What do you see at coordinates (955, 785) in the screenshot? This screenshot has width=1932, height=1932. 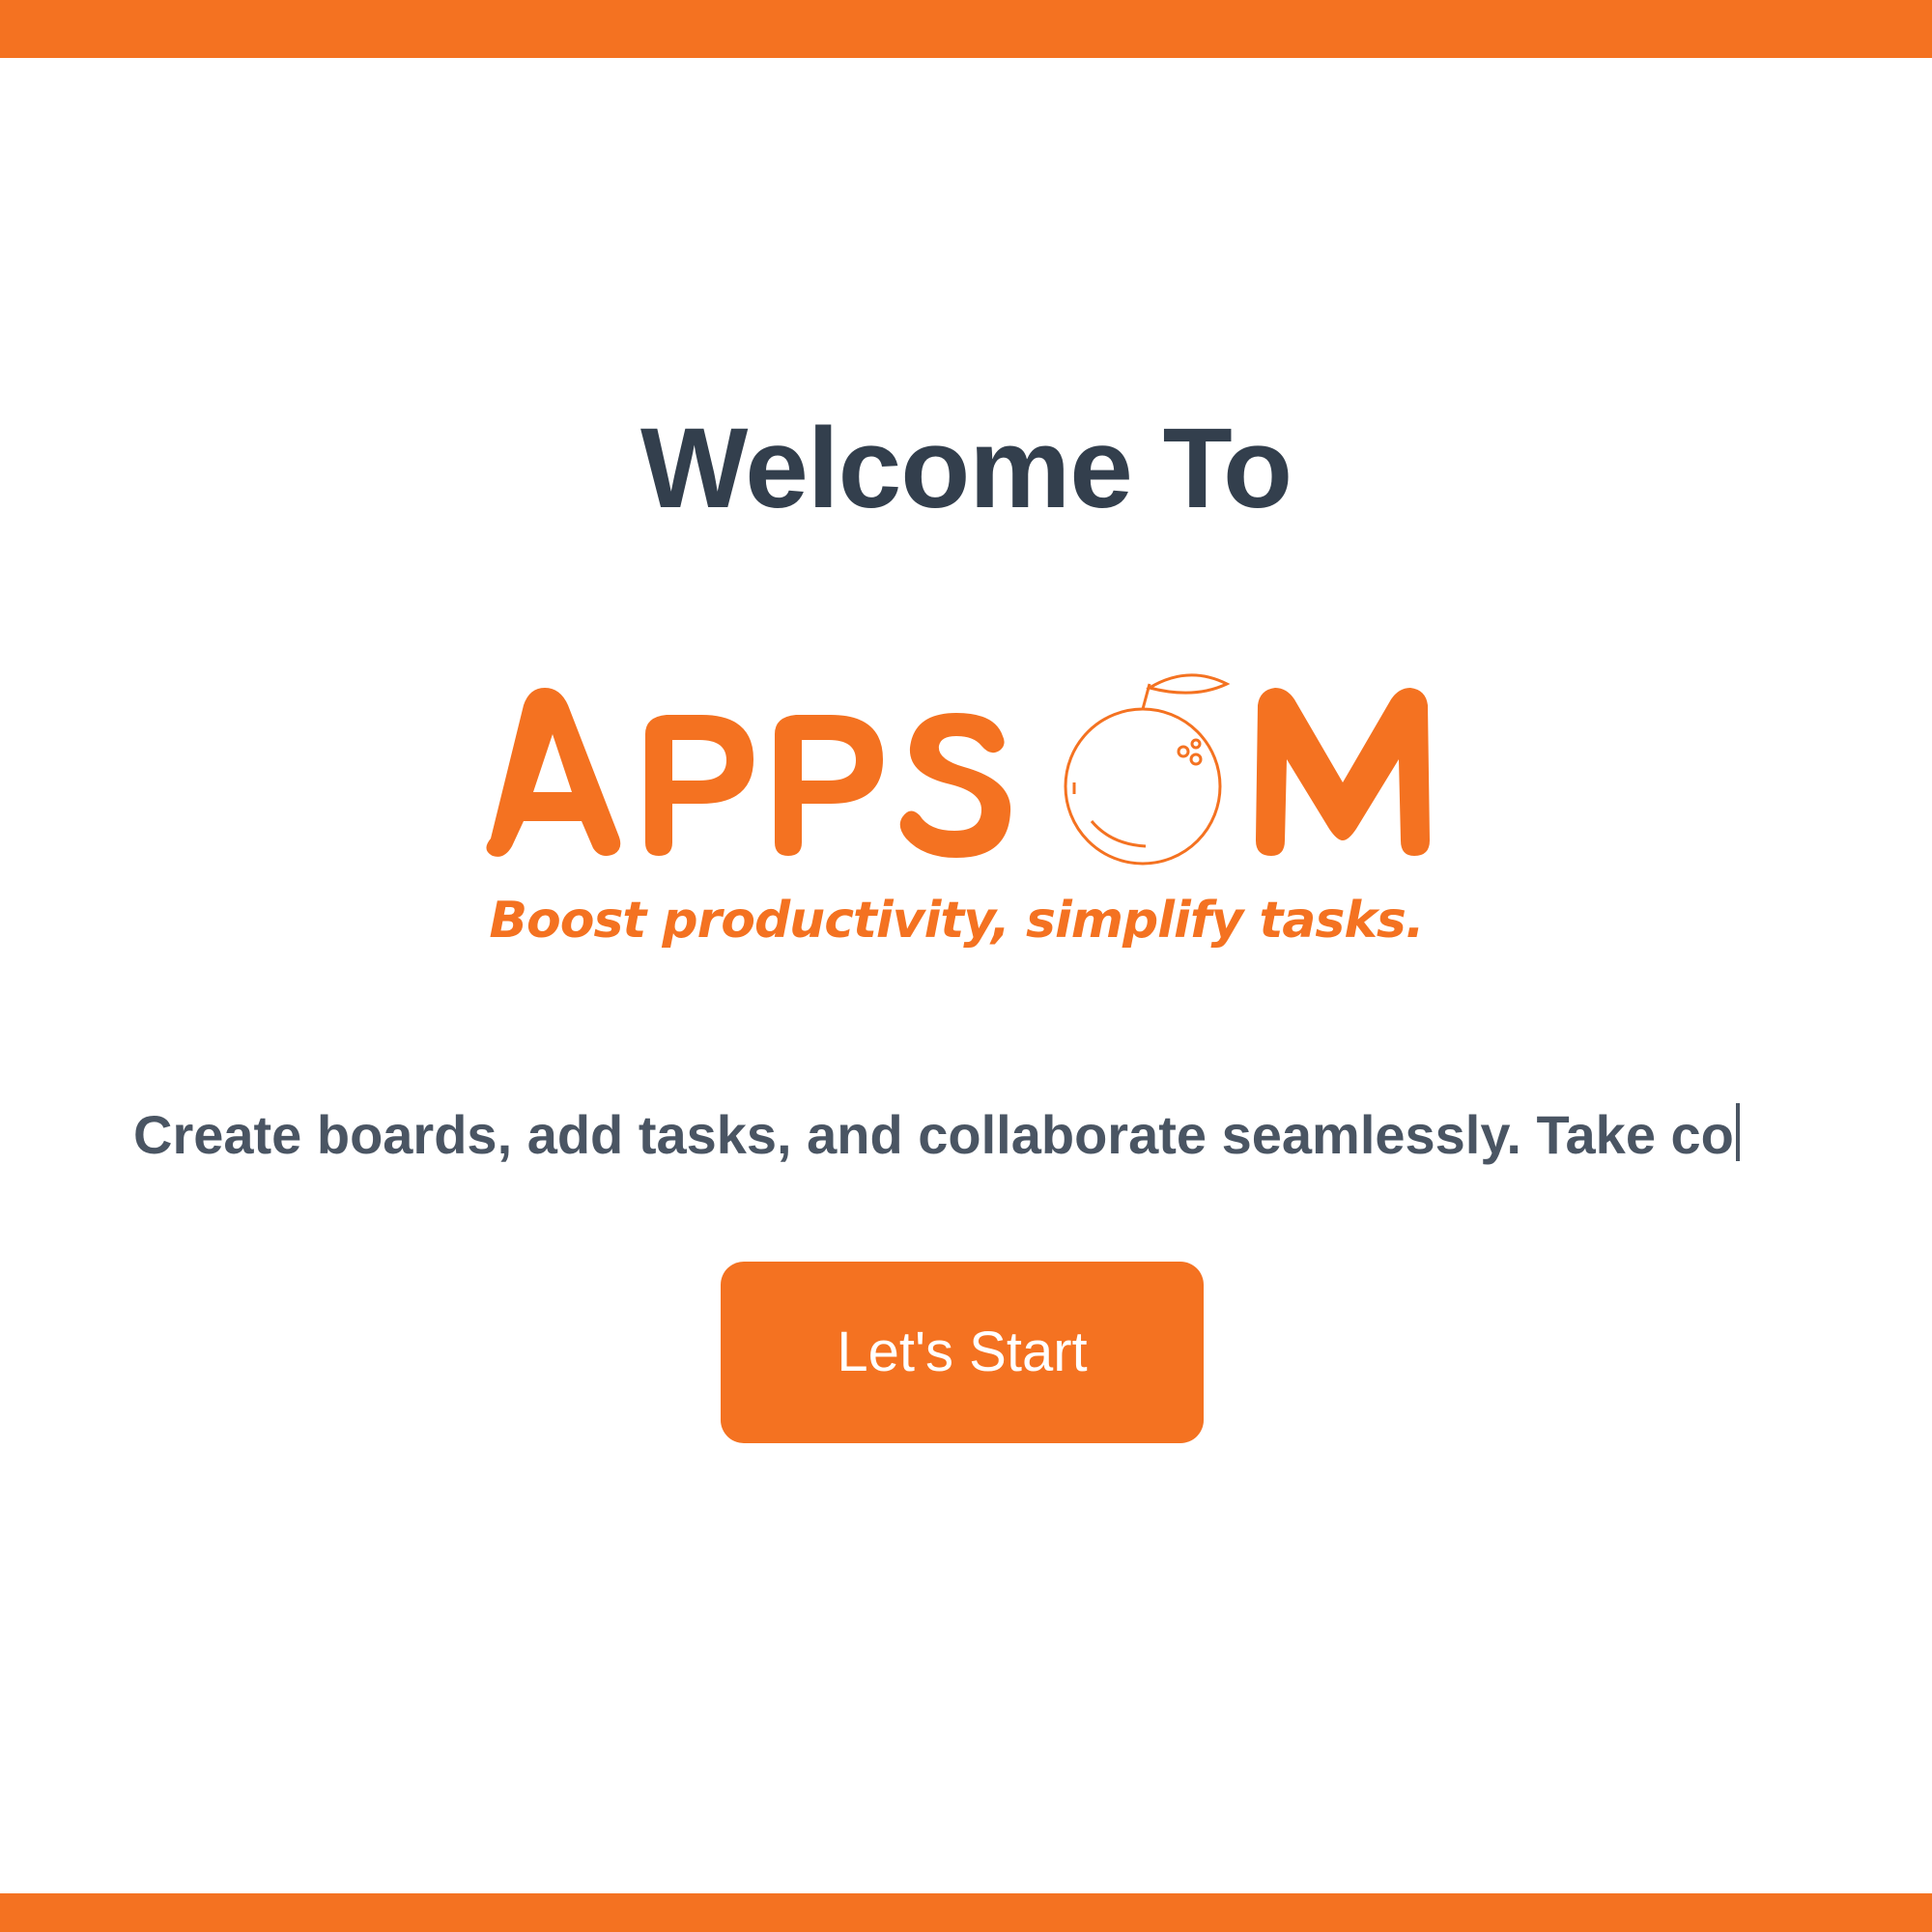 I see `logo-letter-s` at bounding box center [955, 785].